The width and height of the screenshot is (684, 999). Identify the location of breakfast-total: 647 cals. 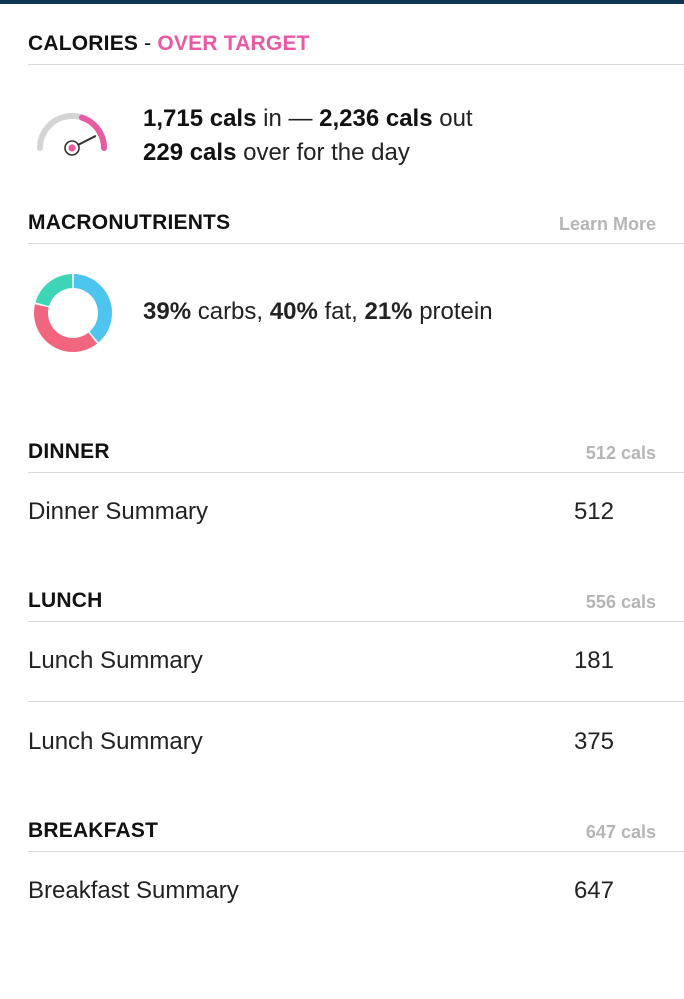
(620, 832).